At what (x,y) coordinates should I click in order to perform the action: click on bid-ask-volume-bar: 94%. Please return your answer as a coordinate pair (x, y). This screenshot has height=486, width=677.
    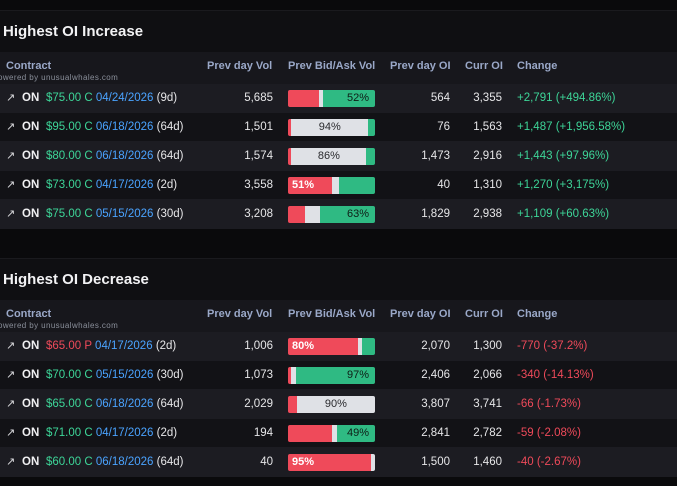
    Looking at the image, I should click on (331, 127).